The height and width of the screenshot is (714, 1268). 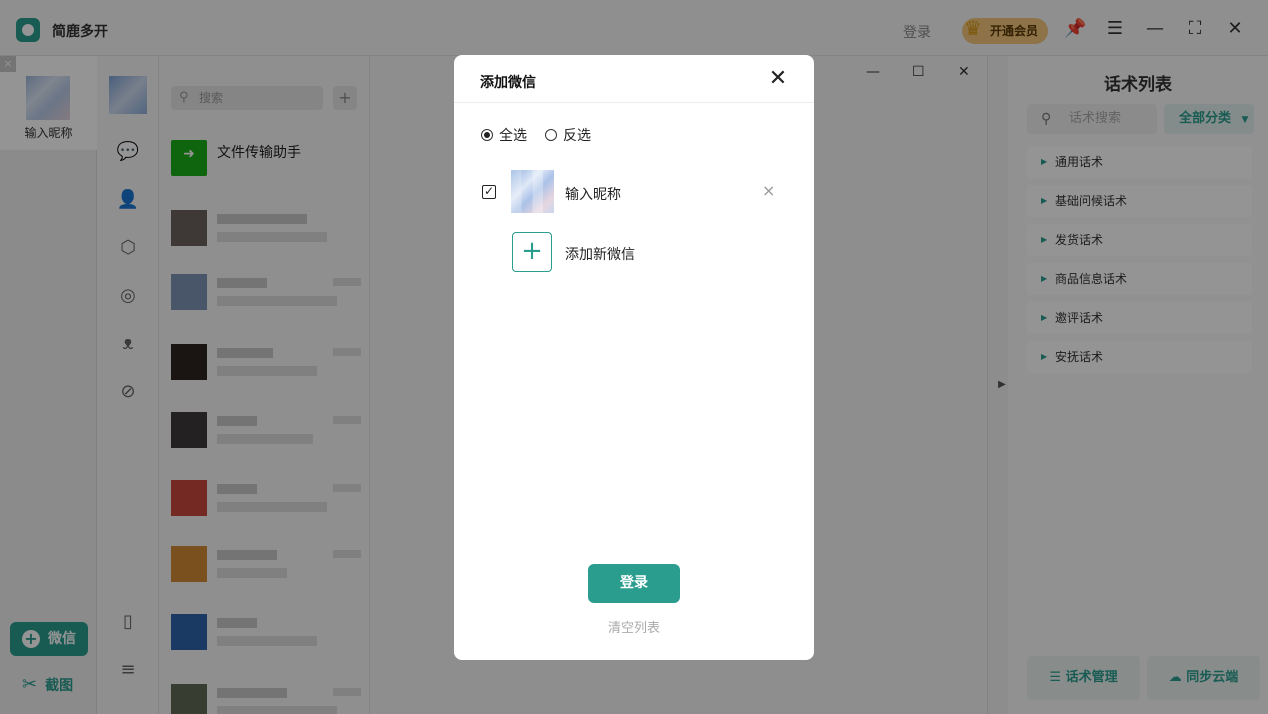 What do you see at coordinates (532, 191) in the screenshot?
I see `avatar` at bounding box center [532, 191].